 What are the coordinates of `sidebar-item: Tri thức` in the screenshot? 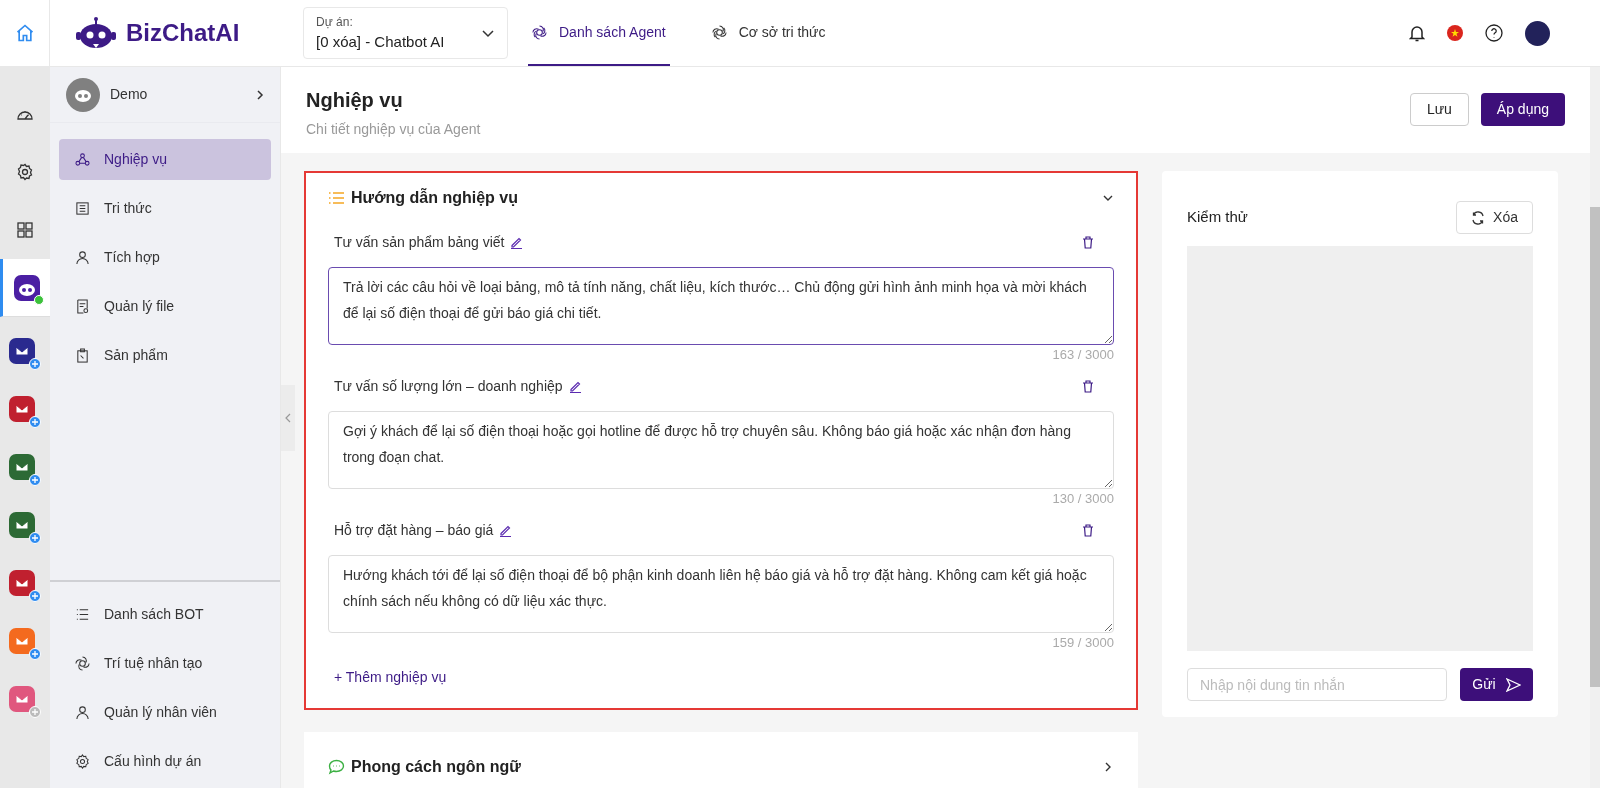 It's located at (165, 208).